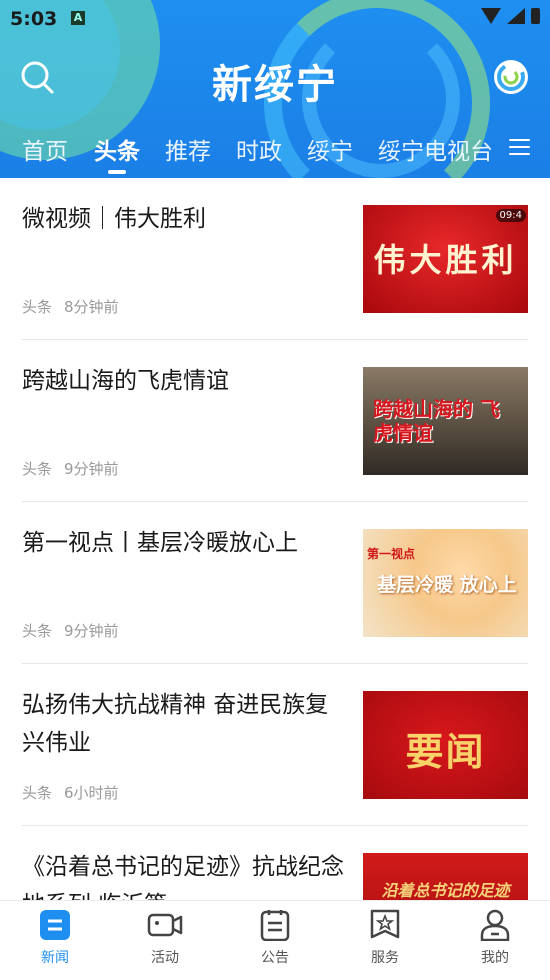  Describe the element at coordinates (91, 793) in the screenshot. I see `news-time: 6小时前` at that location.